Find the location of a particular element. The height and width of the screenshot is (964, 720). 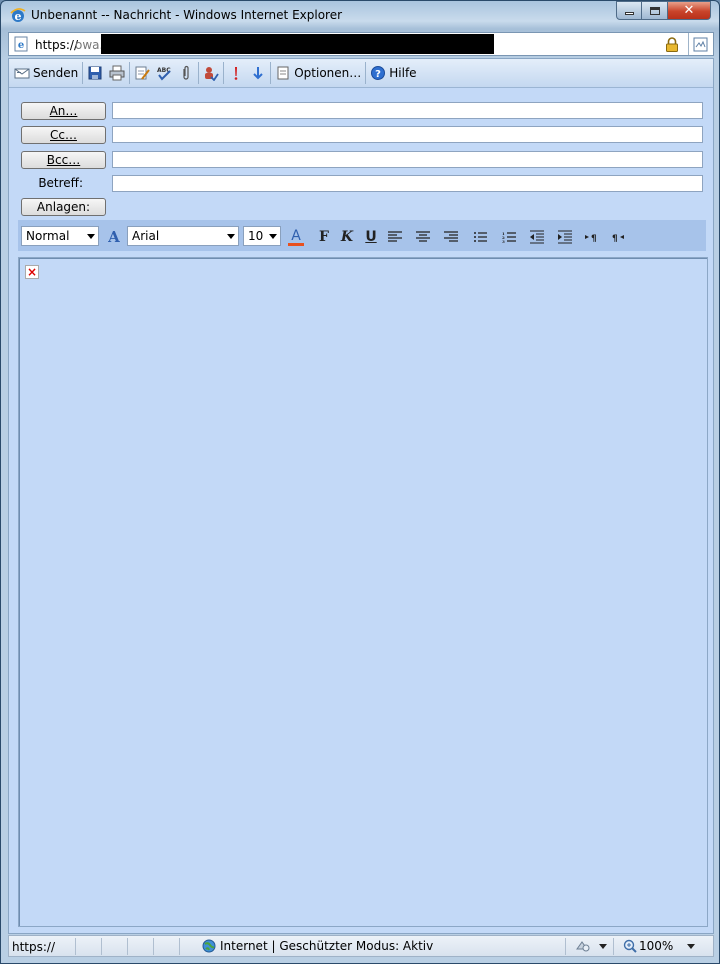

to-field is located at coordinates (407, 110).